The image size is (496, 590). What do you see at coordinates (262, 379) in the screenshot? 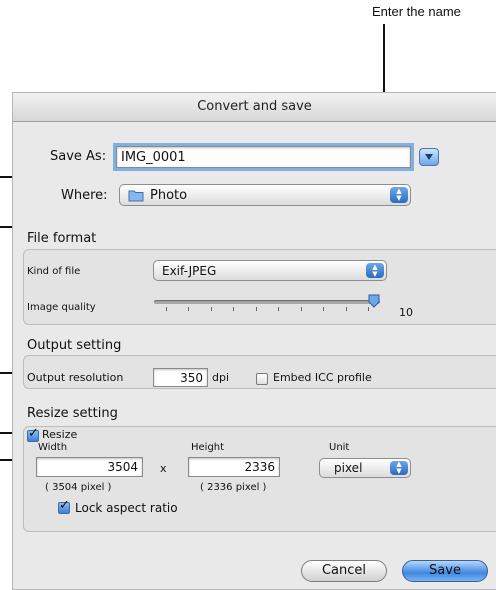
I see `embed-icc-checkbox` at bounding box center [262, 379].